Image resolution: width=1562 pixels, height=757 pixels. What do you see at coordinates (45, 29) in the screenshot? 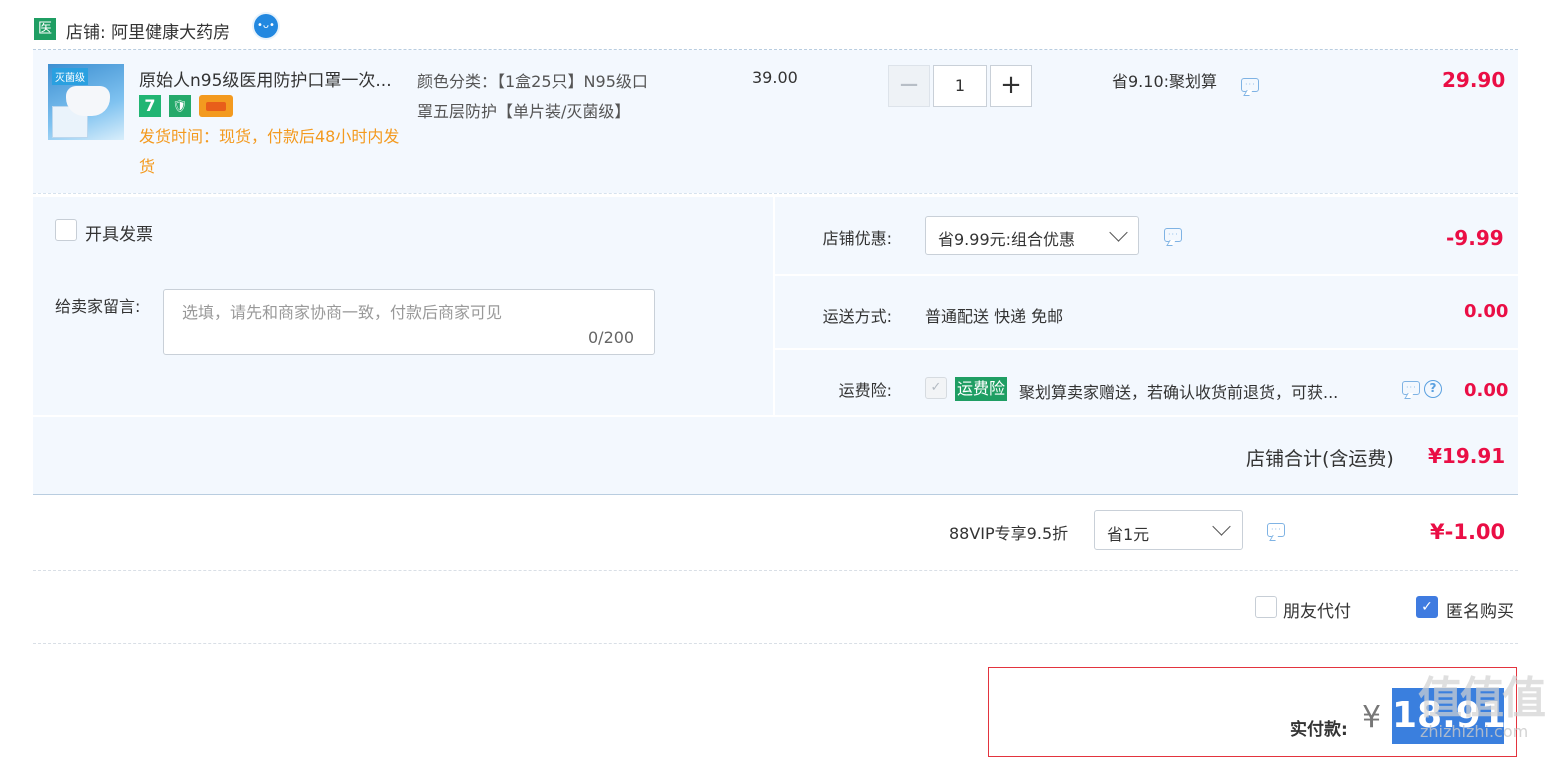
I see `shop-type-badge: 医` at bounding box center [45, 29].